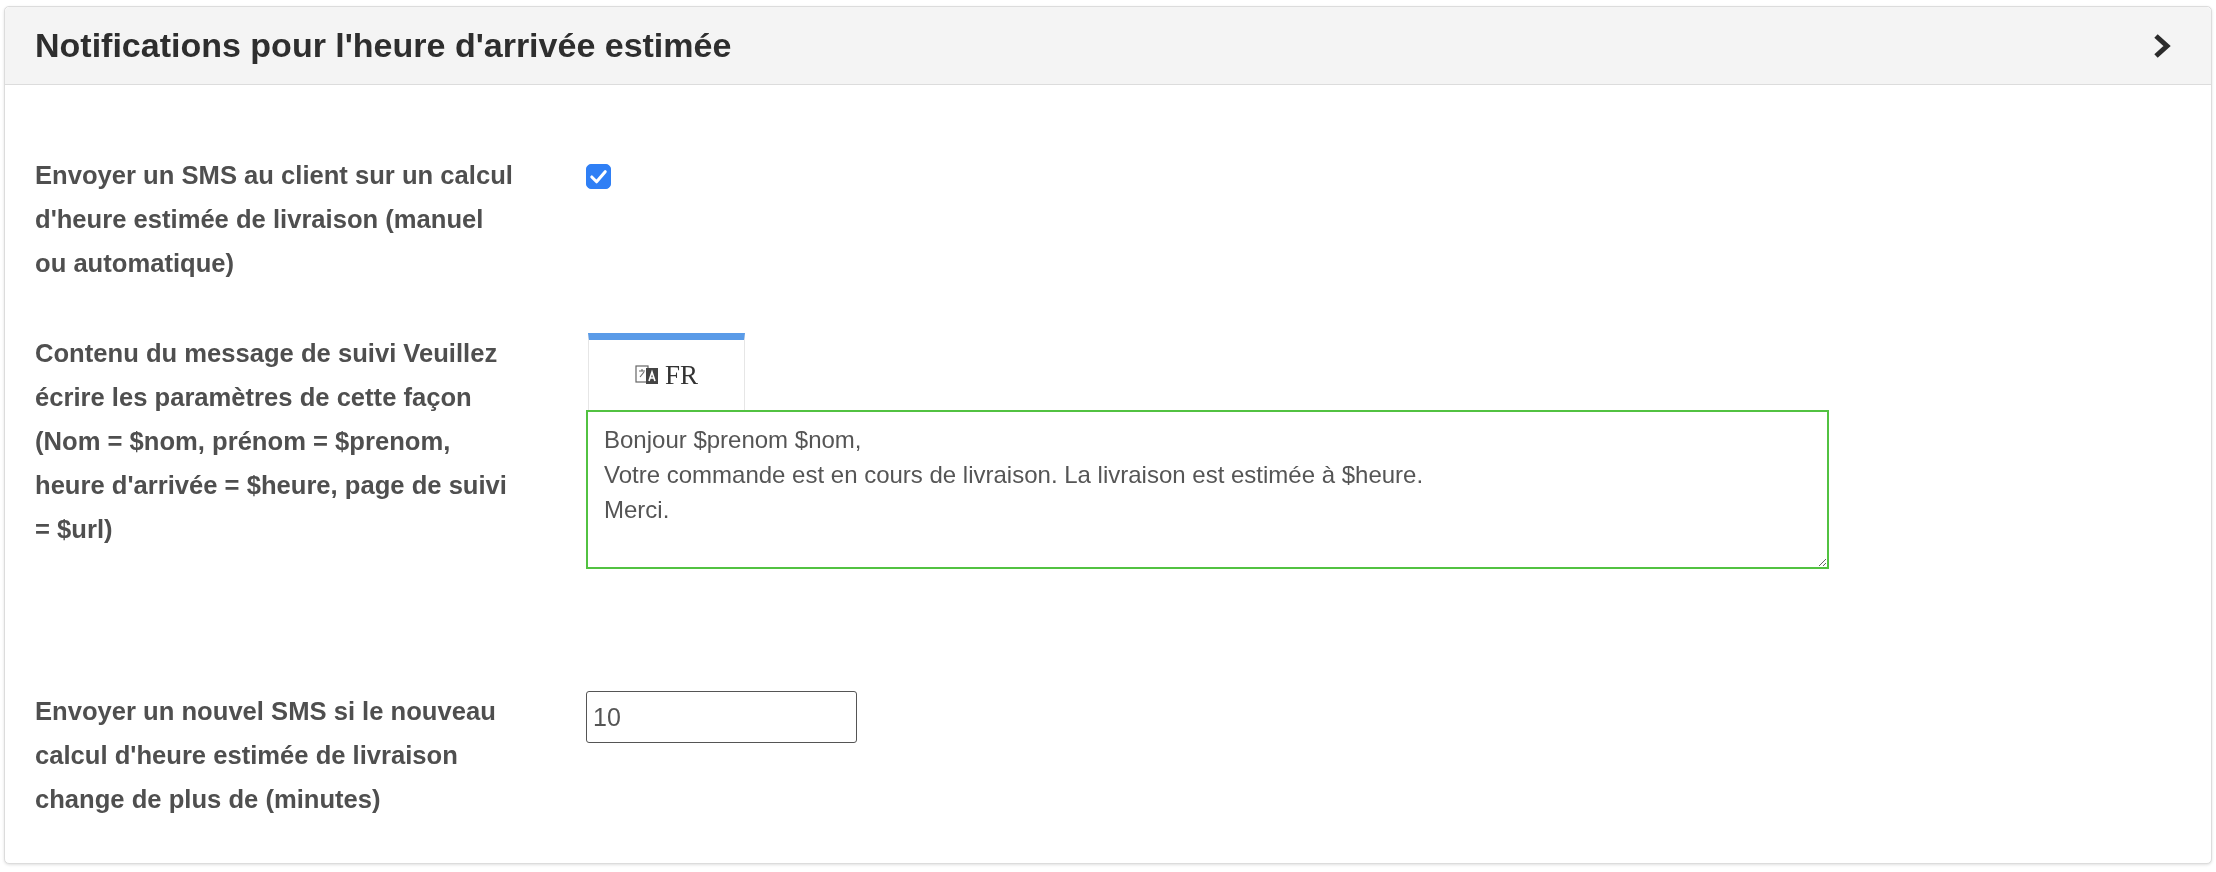  I want to click on field-label: Envoyer un nouvel SMS si le nouveau calcul d'heure estimée de livraison change de plus de (minutes), so click(266, 755).